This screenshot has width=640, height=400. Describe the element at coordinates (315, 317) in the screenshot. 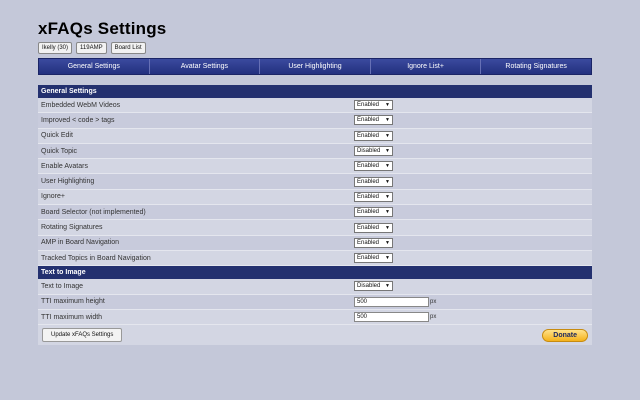

I see `setting-row-tti-max-width: TTI maximum width 500 px` at that location.